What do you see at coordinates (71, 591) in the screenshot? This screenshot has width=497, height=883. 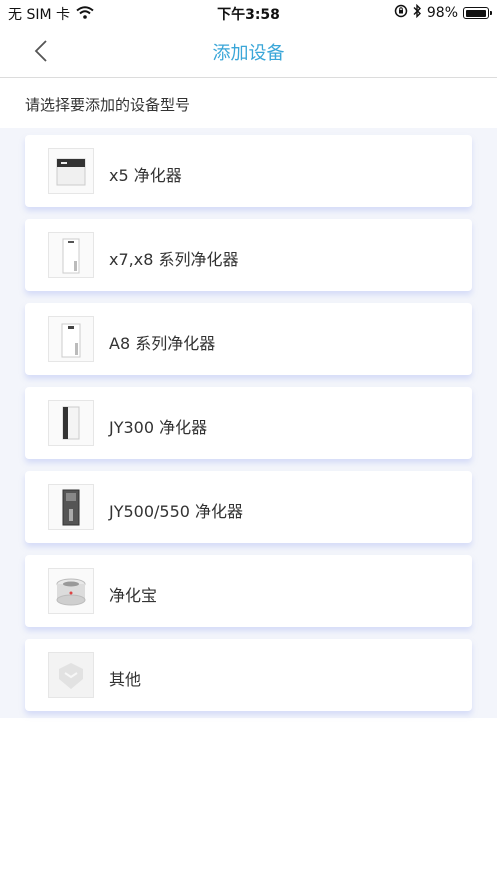 I see `purifier-bao-image` at bounding box center [71, 591].